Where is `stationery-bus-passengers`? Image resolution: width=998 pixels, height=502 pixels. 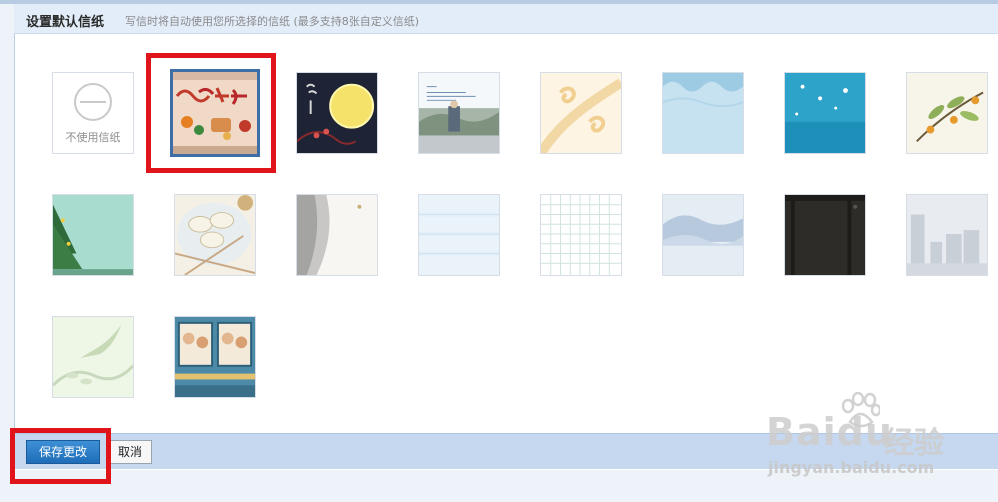
stationery-bus-passengers is located at coordinates (215, 357).